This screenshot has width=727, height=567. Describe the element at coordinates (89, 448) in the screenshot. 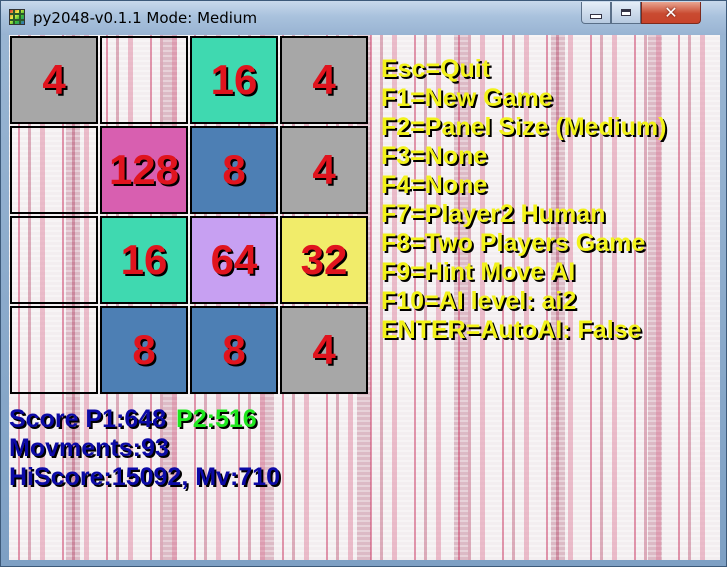

I see `movements-count: Movments:93` at that location.